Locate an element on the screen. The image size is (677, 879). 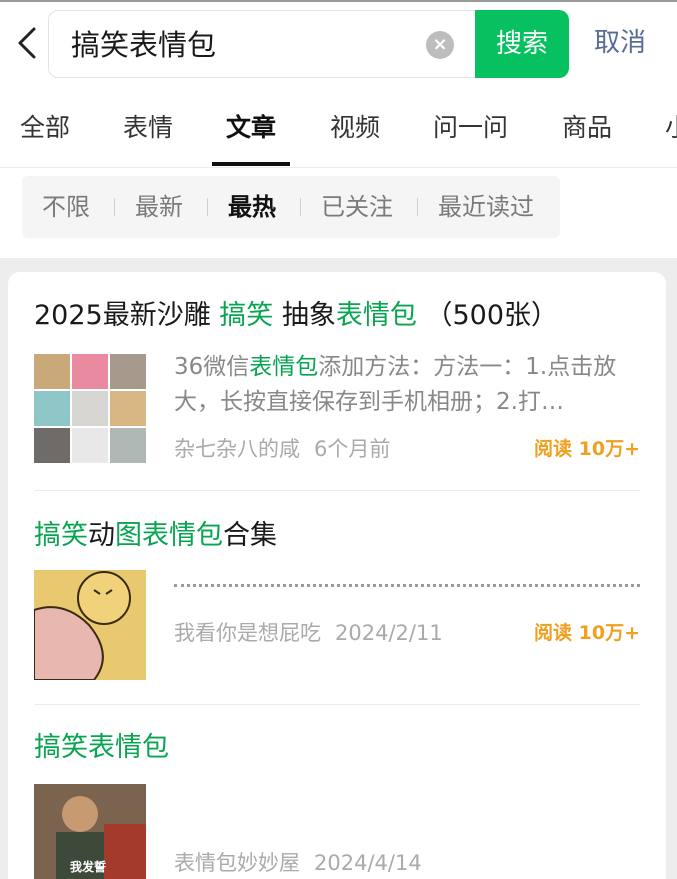
filter-latest: 最新 is located at coordinates (159, 207).